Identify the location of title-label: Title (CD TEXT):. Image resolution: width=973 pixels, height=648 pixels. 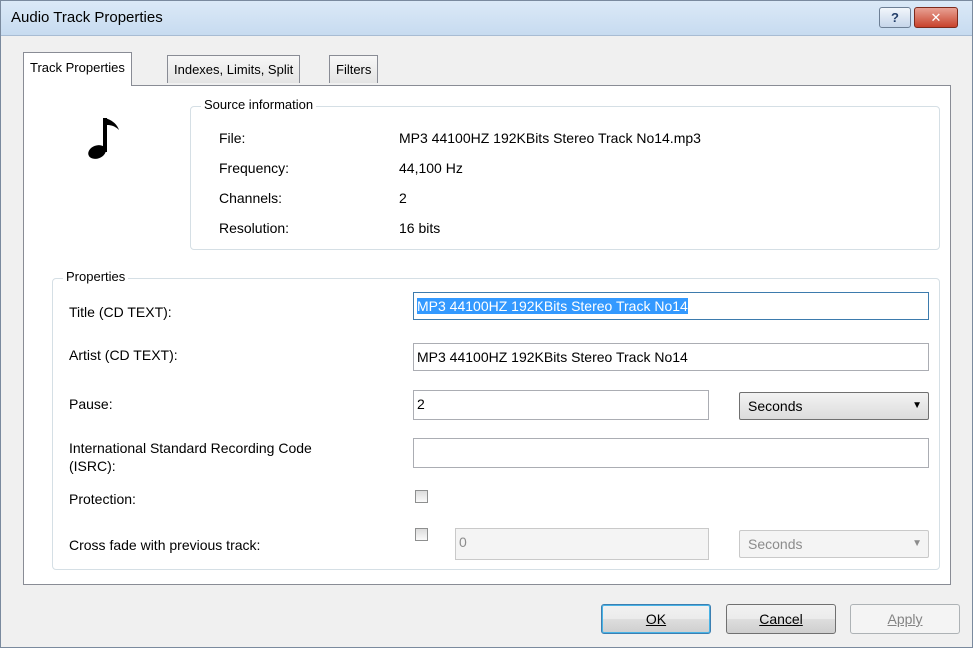
(120, 312).